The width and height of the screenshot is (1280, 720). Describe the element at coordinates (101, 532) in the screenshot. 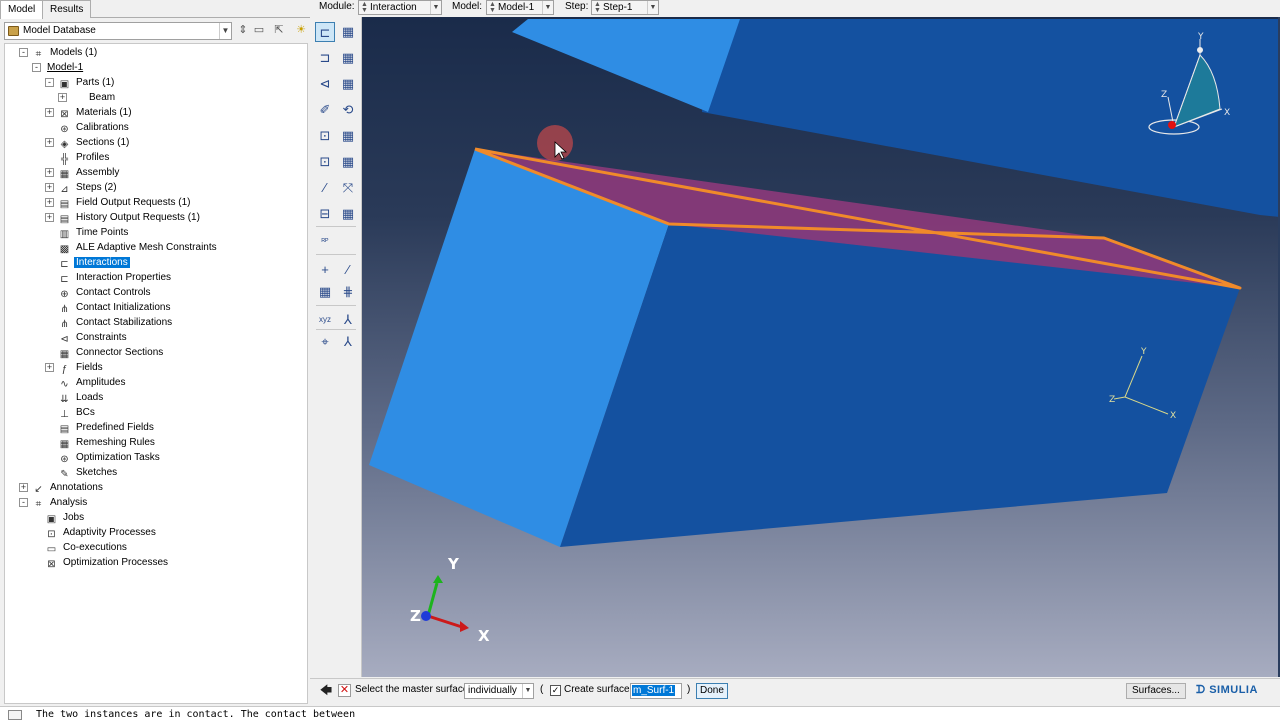

I see `tree-item: ⊡ Adaptivity Processes` at that location.